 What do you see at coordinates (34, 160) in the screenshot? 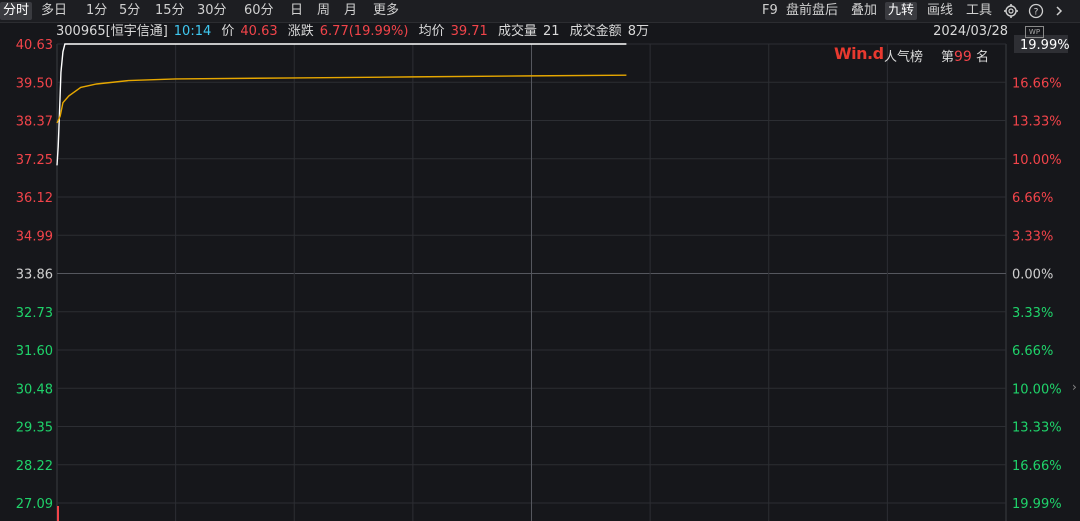
I see `y-tick-label: 37.25` at bounding box center [34, 160].